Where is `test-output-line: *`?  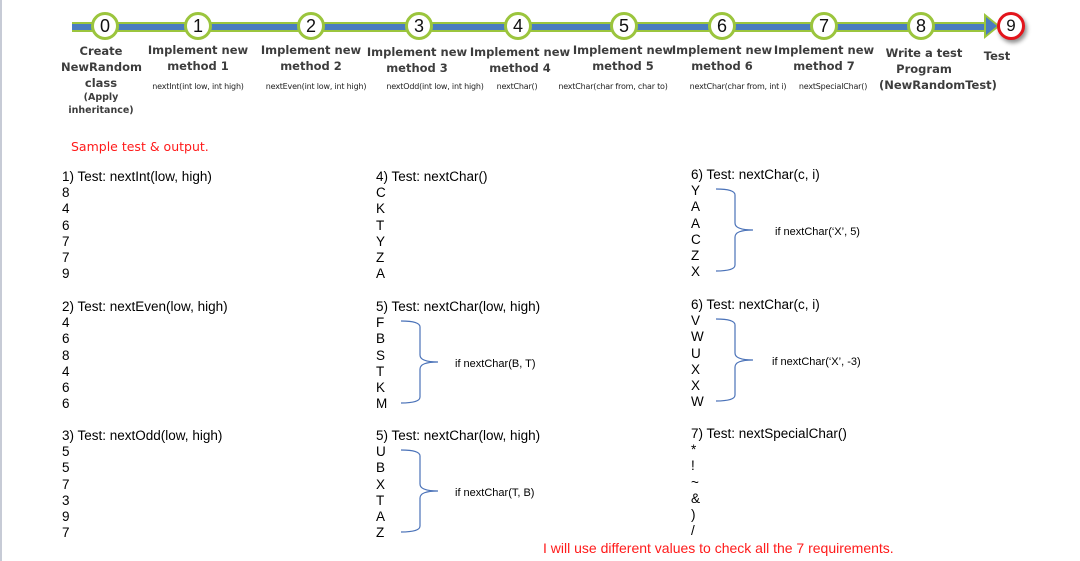 test-output-line: * is located at coordinates (694, 450).